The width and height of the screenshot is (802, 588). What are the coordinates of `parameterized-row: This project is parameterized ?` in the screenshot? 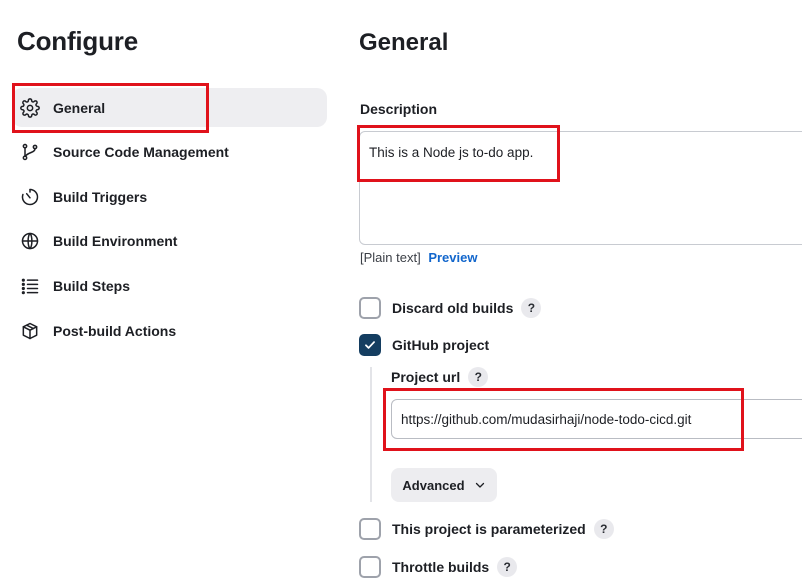 It's located at (486, 529).